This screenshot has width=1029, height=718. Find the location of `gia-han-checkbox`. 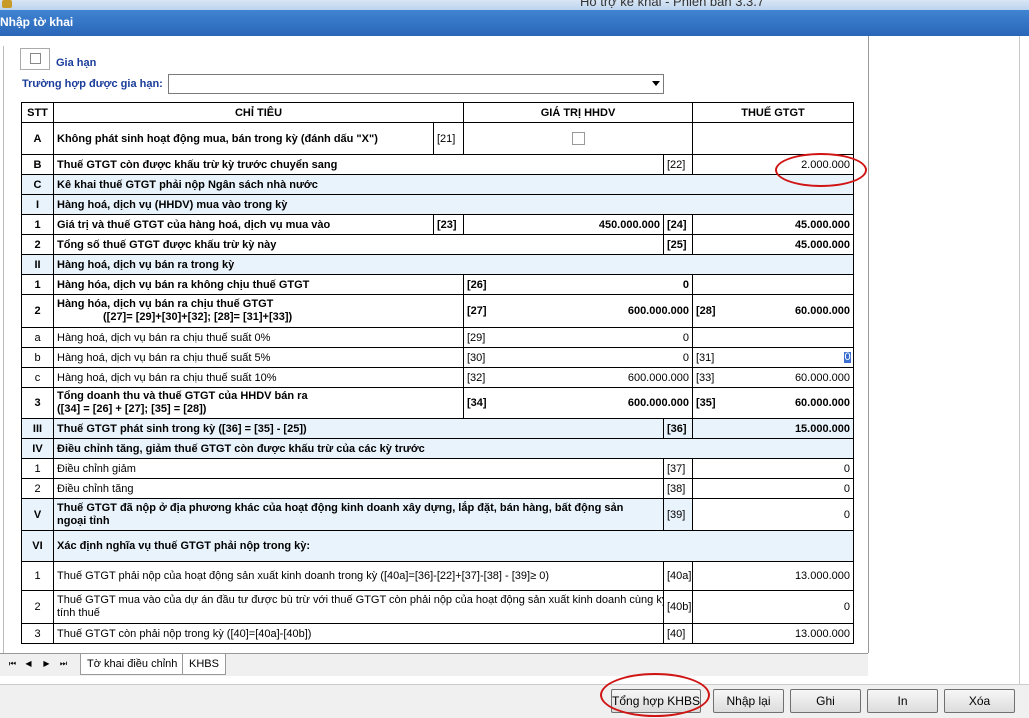

gia-han-checkbox is located at coordinates (35, 58).